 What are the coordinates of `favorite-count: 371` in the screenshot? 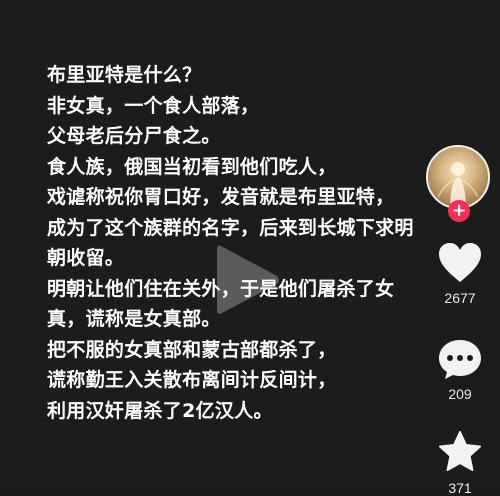 It's located at (460, 488).